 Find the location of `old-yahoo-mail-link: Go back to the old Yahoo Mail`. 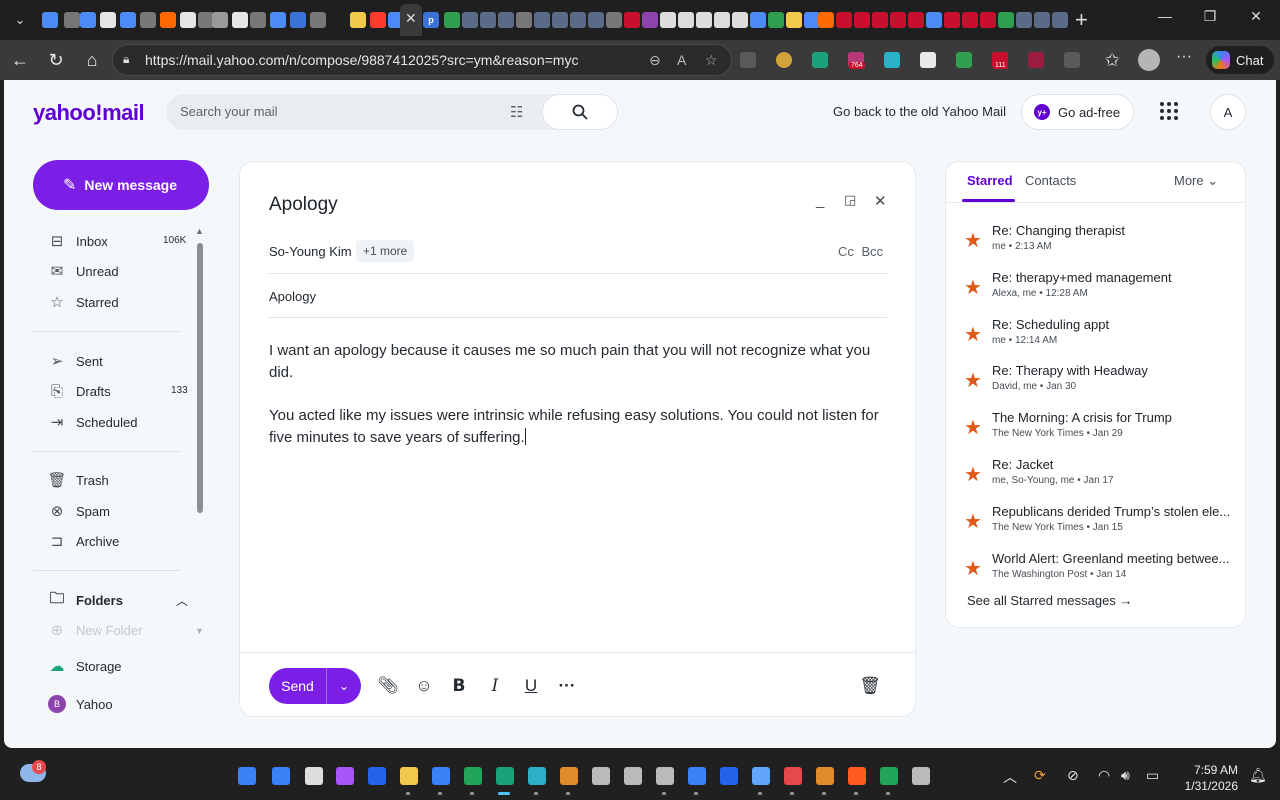

old-yahoo-mail-link: Go back to the old Yahoo Mail is located at coordinates (919, 111).